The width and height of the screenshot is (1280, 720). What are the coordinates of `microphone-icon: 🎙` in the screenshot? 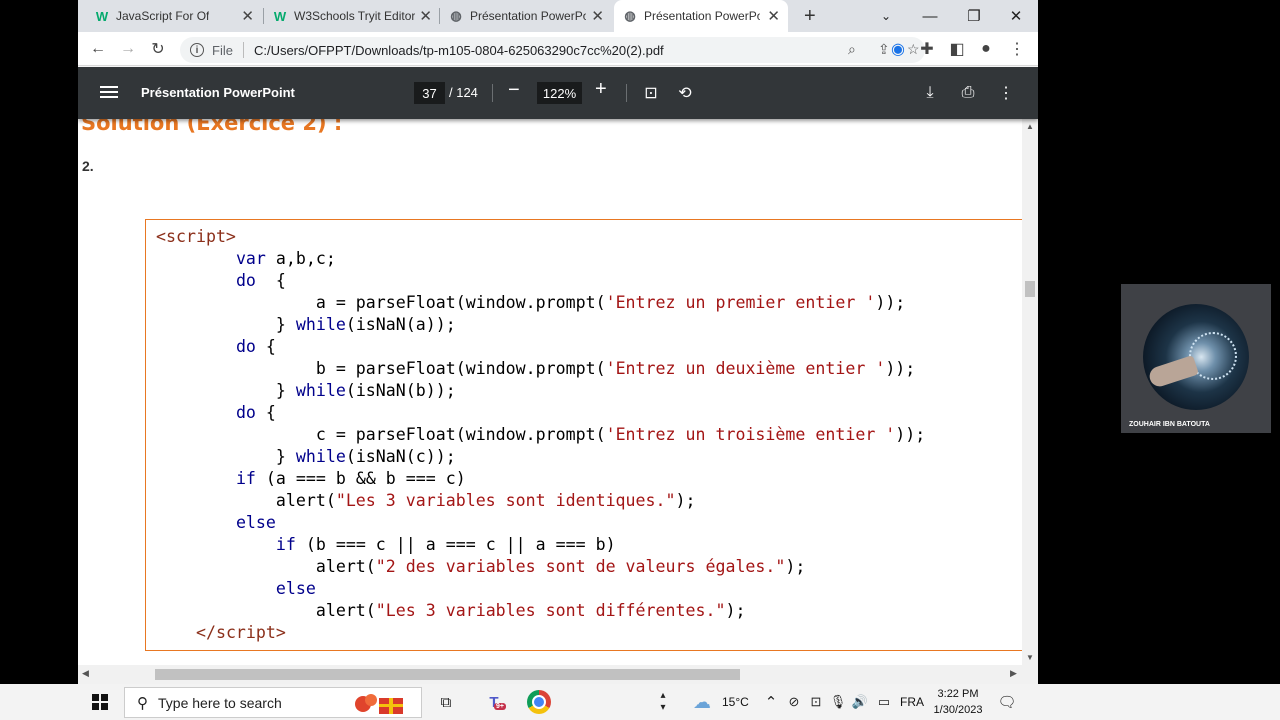 It's located at (838, 702).